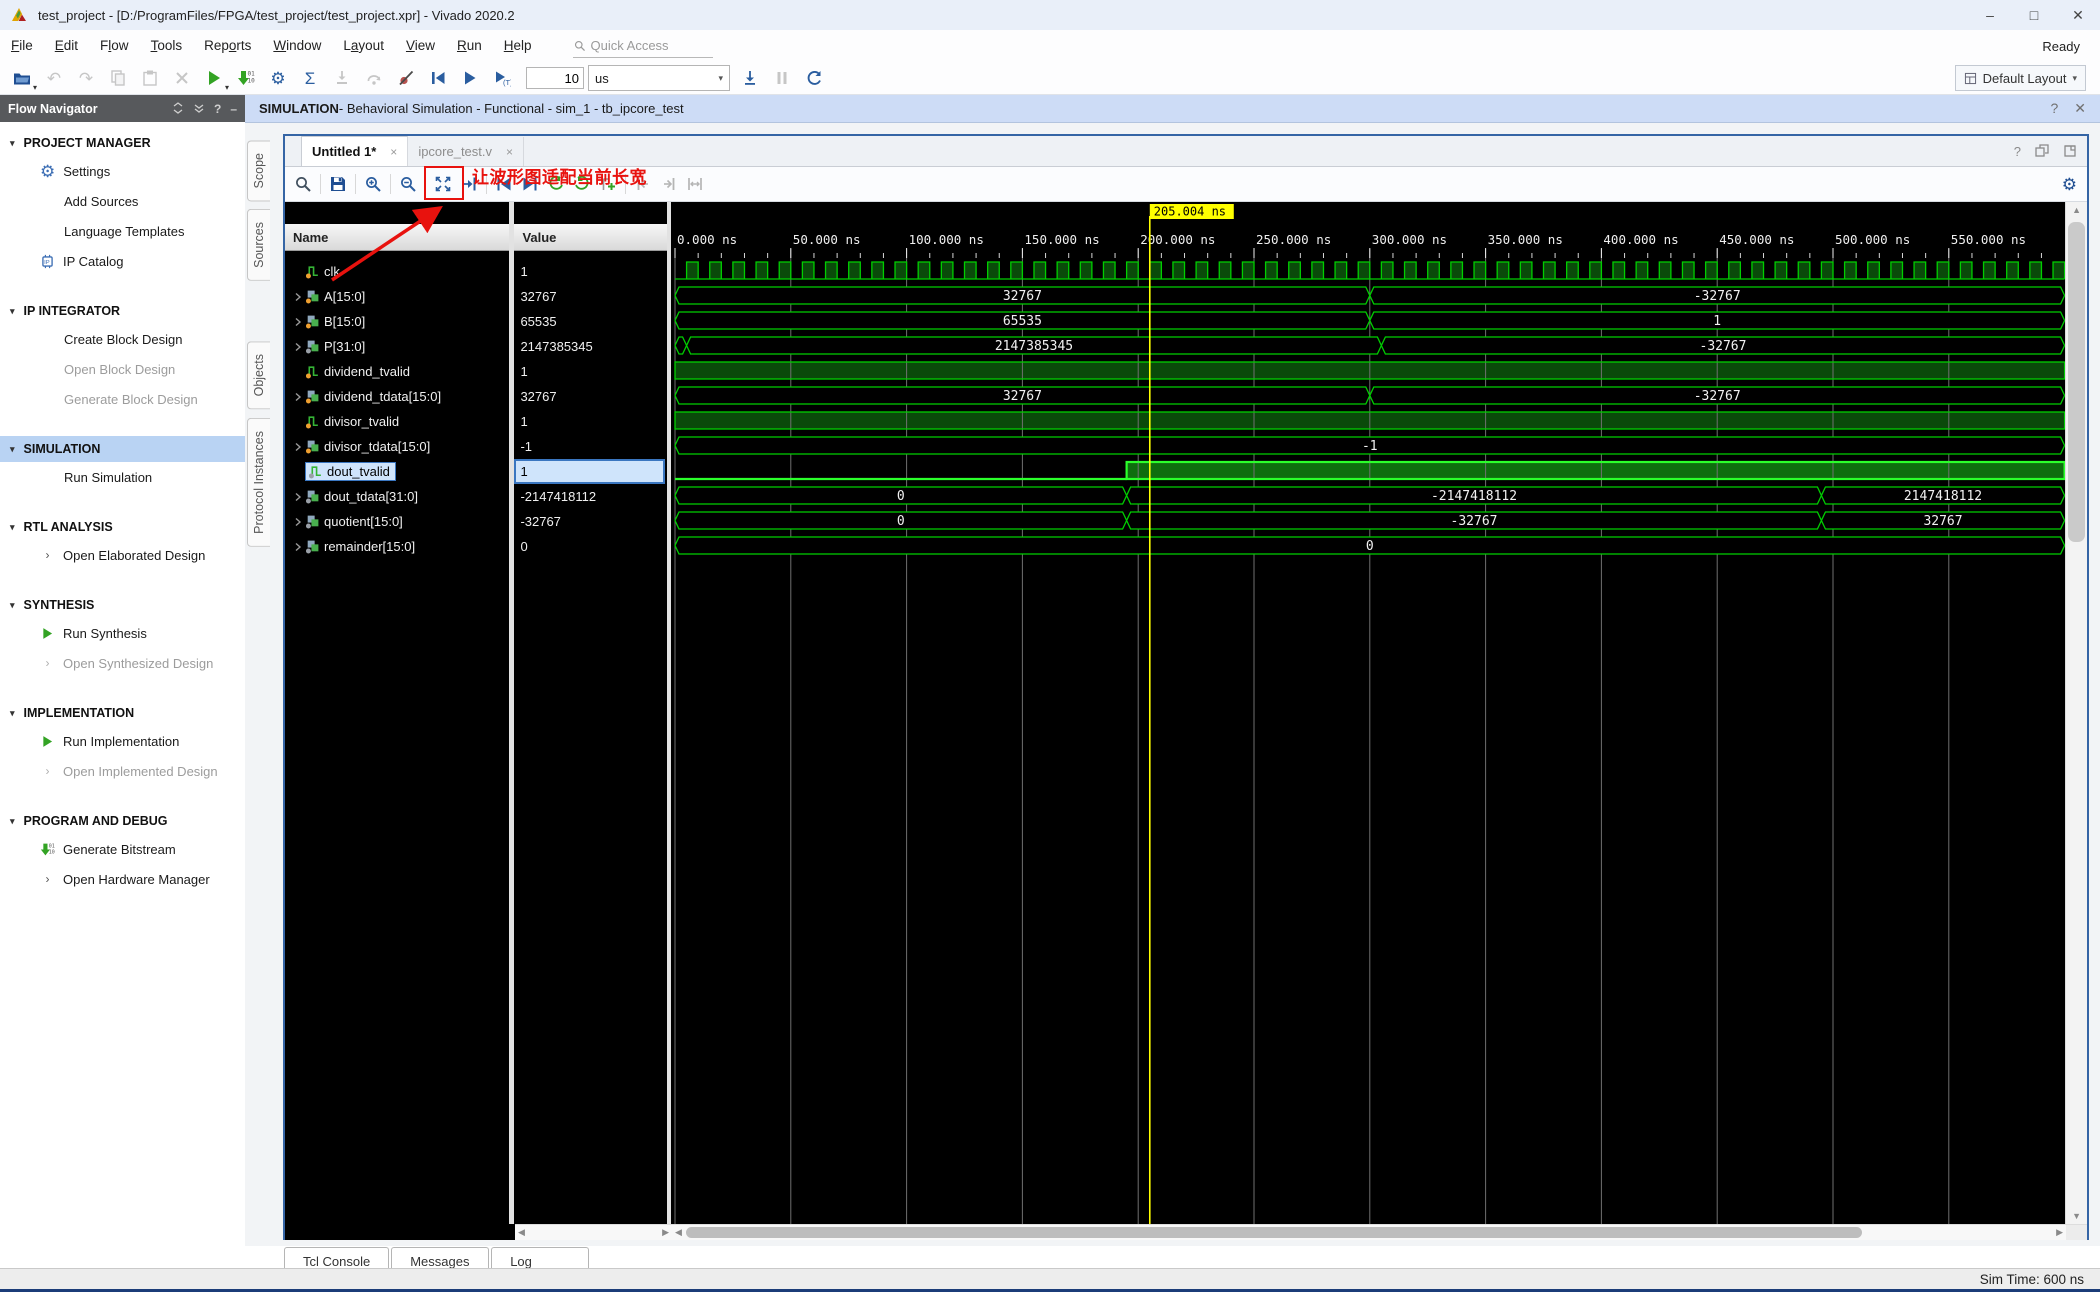 The width and height of the screenshot is (2100, 1292). I want to click on signal-value-divisor-tvalid: 1, so click(590, 421).